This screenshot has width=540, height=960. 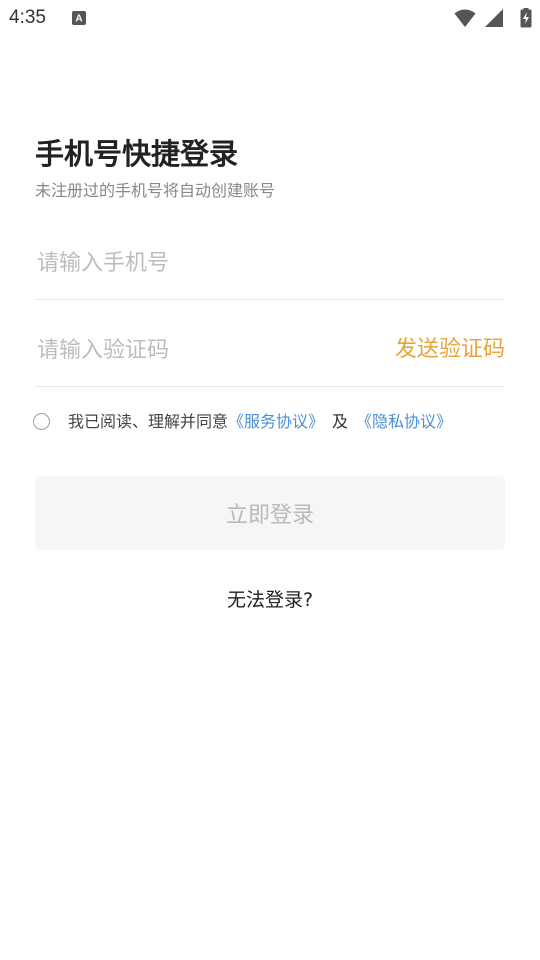 I want to click on login-button: 立即登录, so click(x=270, y=513).